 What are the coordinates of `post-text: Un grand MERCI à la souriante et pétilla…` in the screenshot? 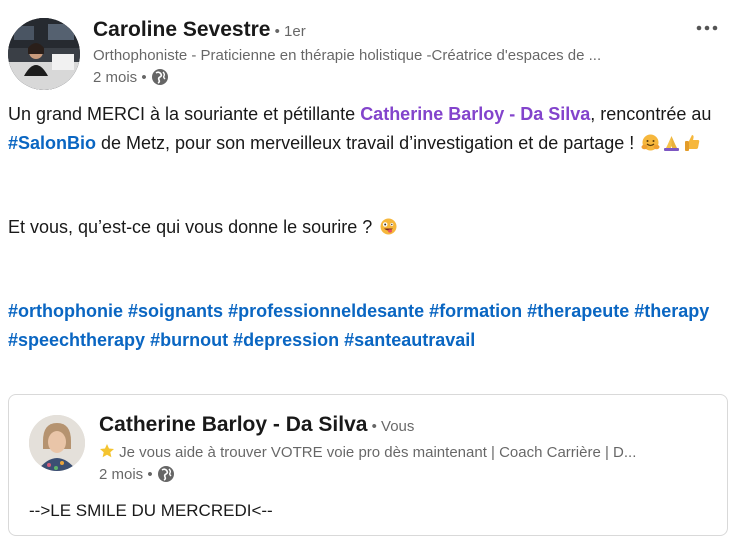 It's located at (184, 114).